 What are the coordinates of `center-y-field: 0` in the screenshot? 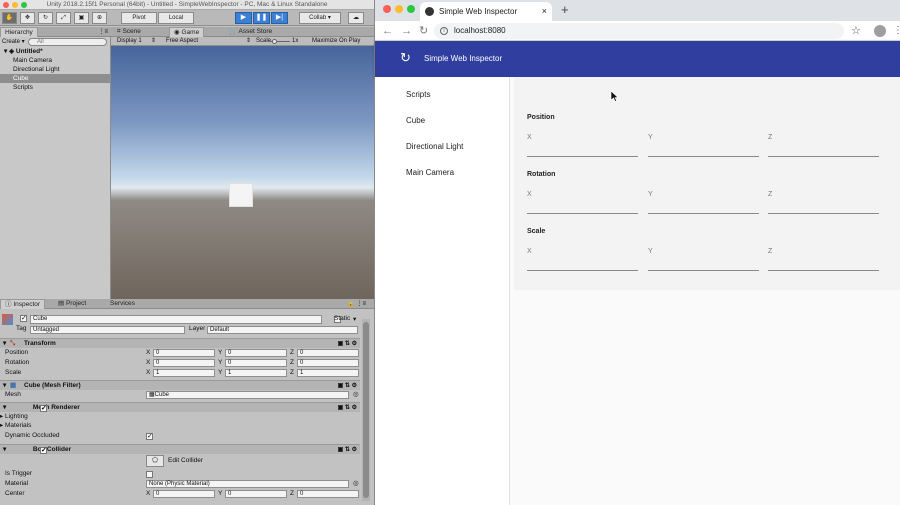 It's located at (256, 494).